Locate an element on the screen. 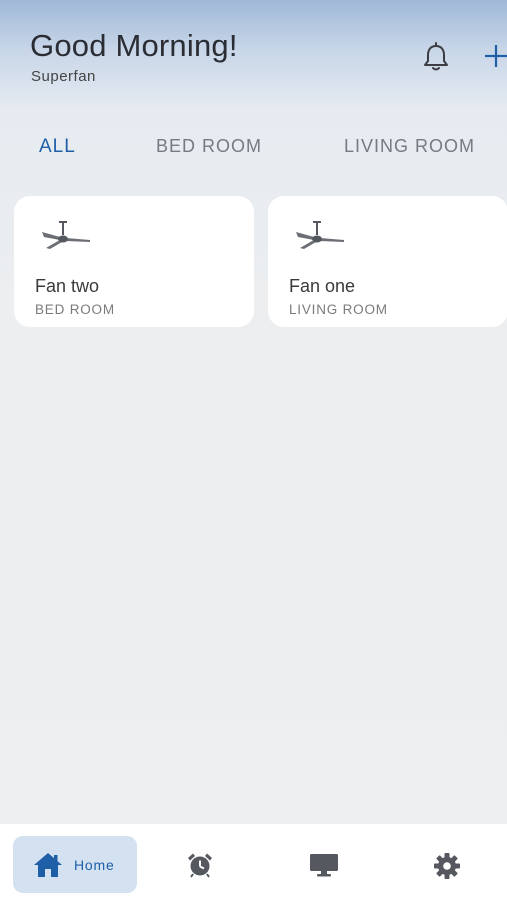 This screenshot has width=507, height=900. tab-bed-room: BED ROOM is located at coordinates (209, 146).